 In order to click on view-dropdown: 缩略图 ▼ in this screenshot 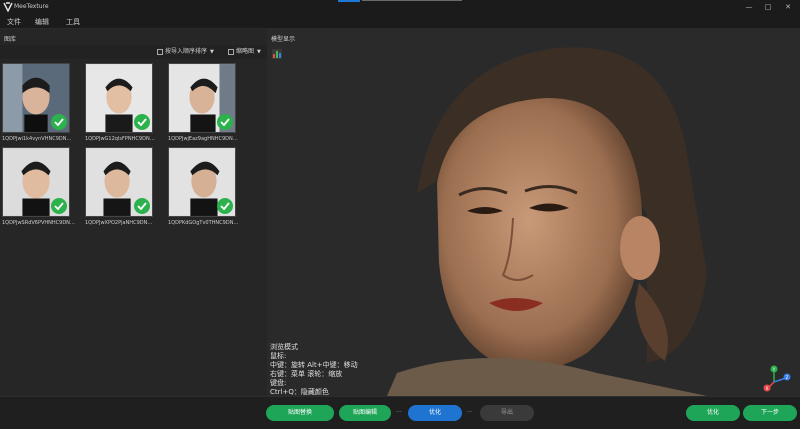, I will do `click(244, 52)`.